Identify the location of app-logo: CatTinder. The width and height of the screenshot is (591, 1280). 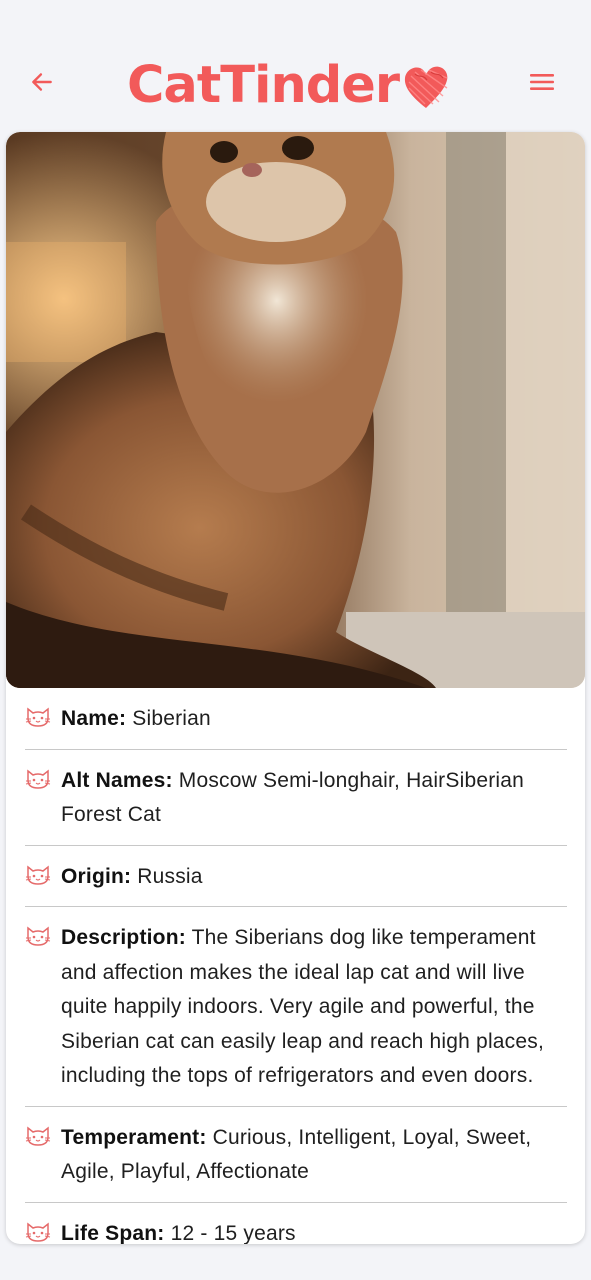
(288, 85).